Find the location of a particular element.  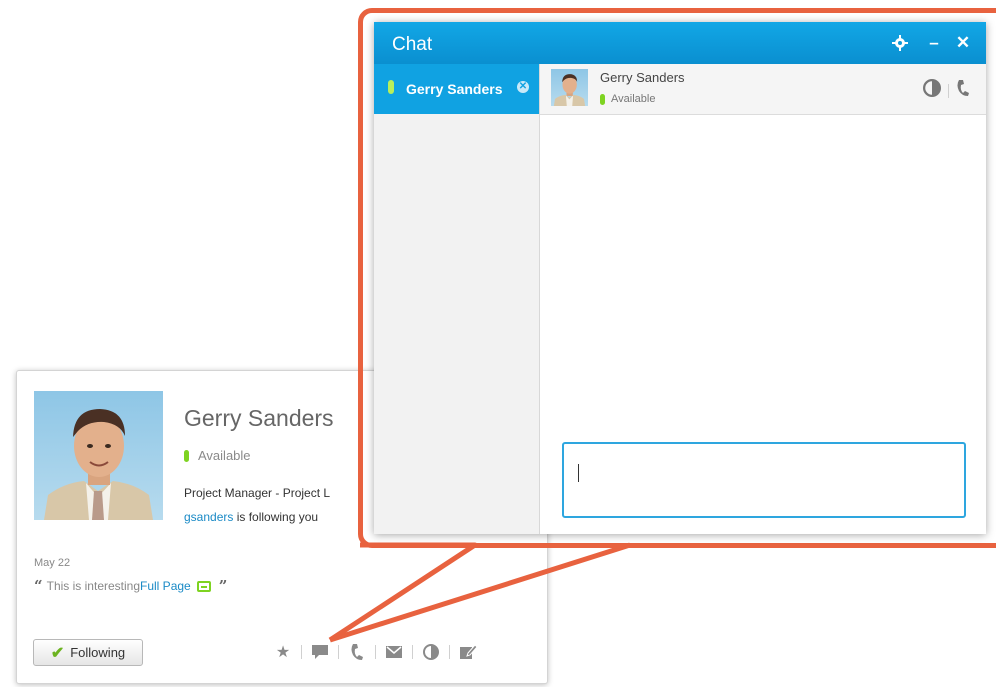

quote: “ This is interesting Full Page ” is located at coordinates (132, 586).